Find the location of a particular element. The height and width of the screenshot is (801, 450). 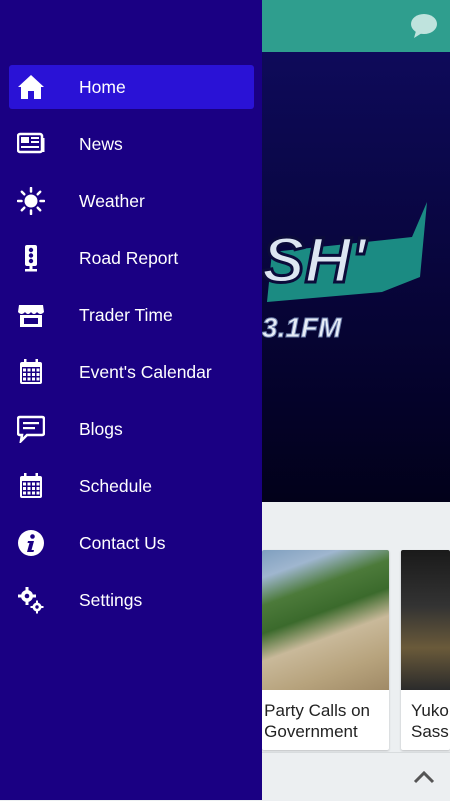

drawer-item-label: Settings is located at coordinates (111, 600).